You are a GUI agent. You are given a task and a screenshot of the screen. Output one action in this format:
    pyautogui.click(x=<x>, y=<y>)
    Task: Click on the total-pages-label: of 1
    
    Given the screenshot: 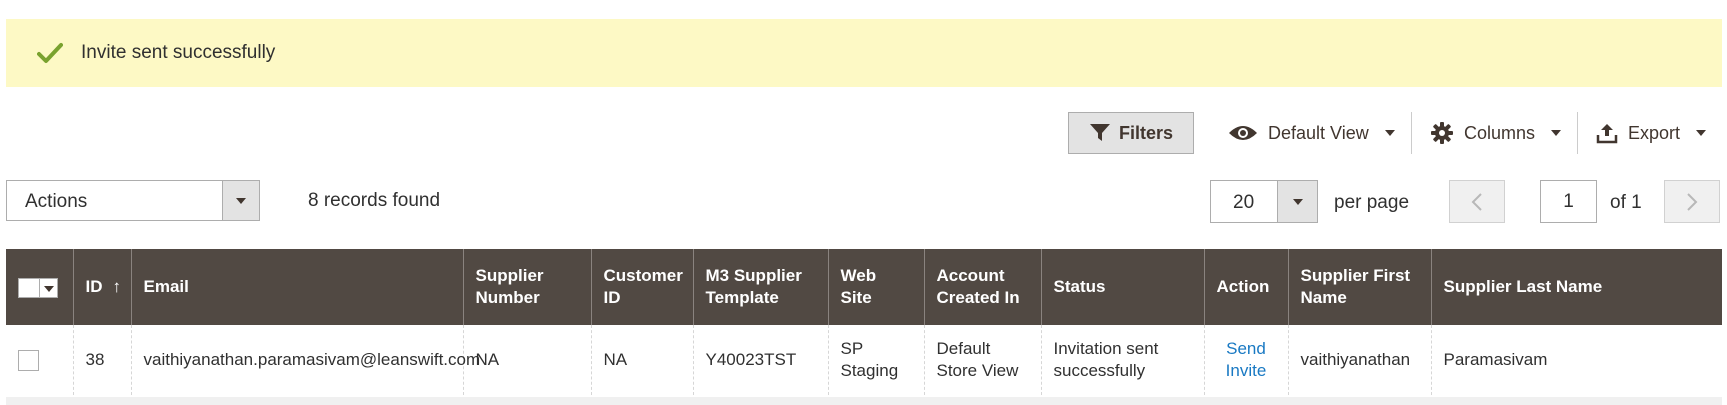 What is the action you would take?
    pyautogui.click(x=1626, y=202)
    